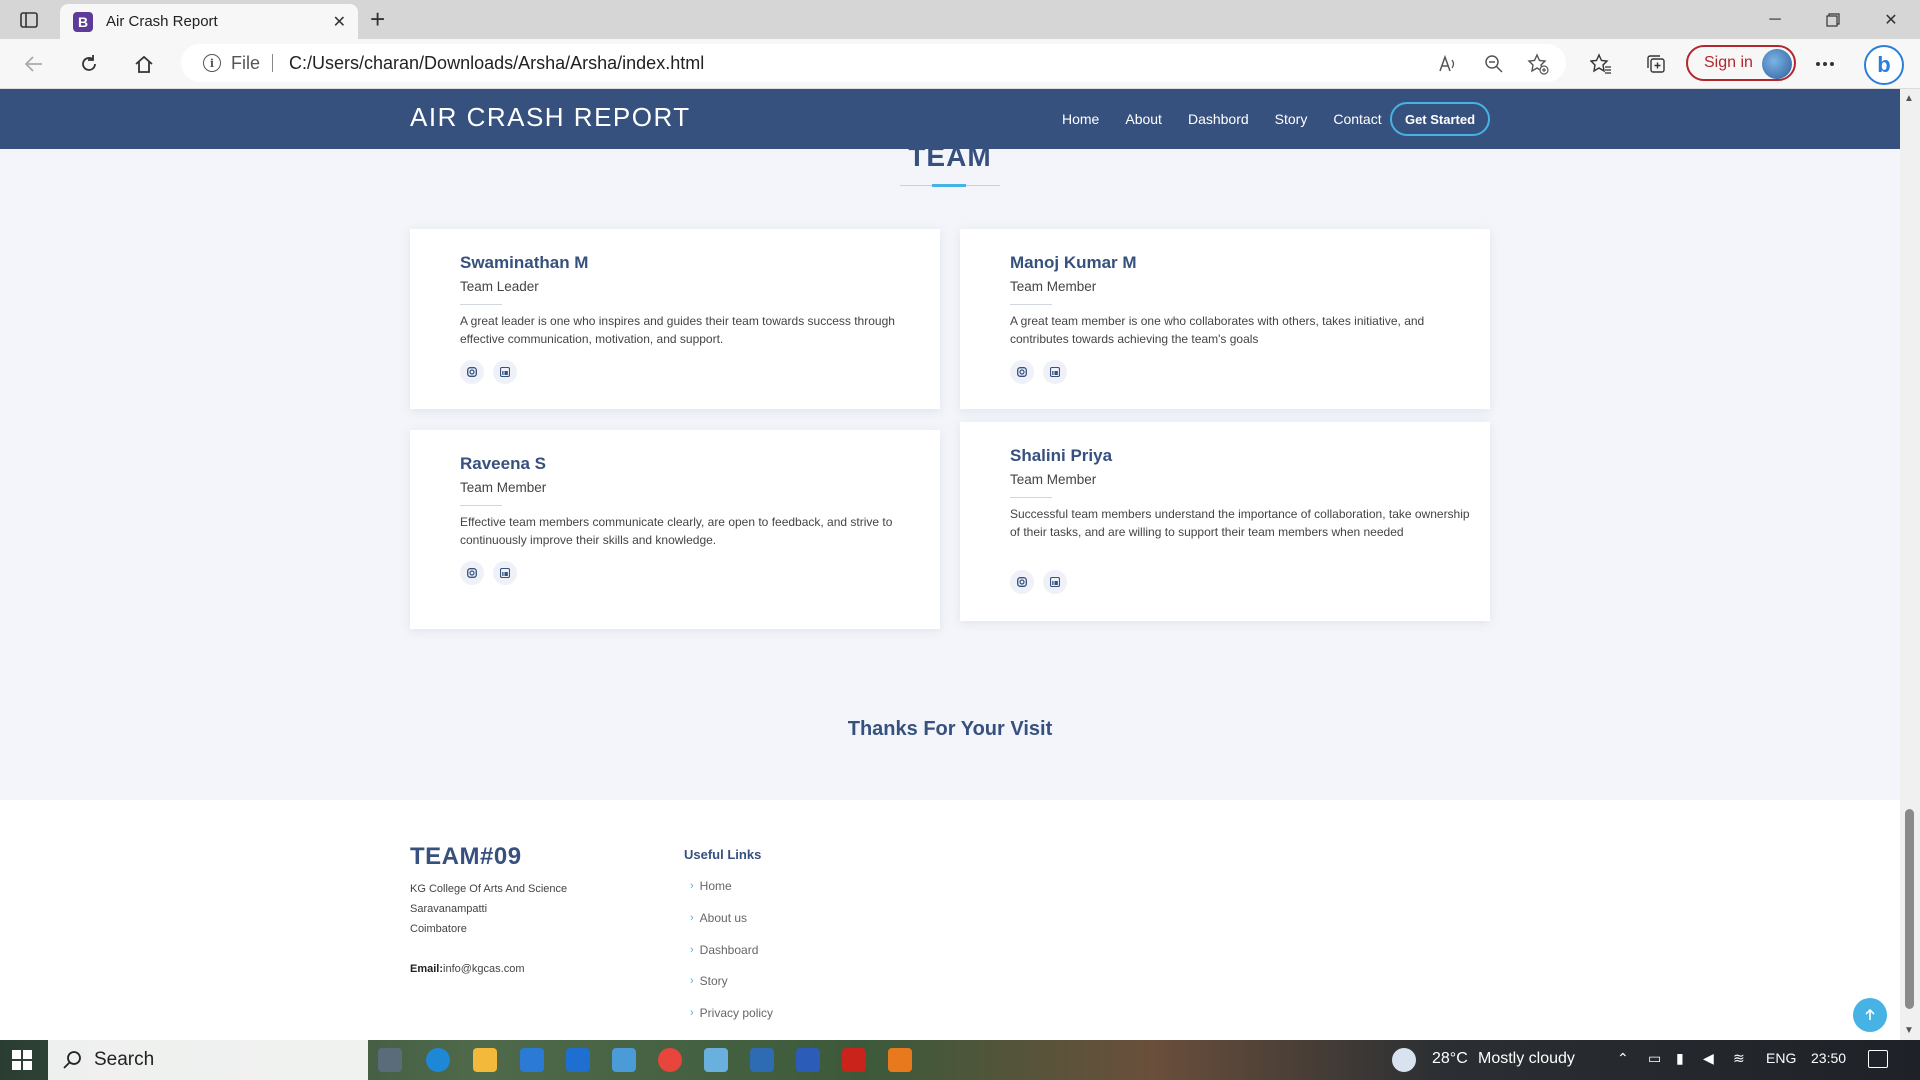  I want to click on wifi-icon: ≋, so click(1739, 1058).